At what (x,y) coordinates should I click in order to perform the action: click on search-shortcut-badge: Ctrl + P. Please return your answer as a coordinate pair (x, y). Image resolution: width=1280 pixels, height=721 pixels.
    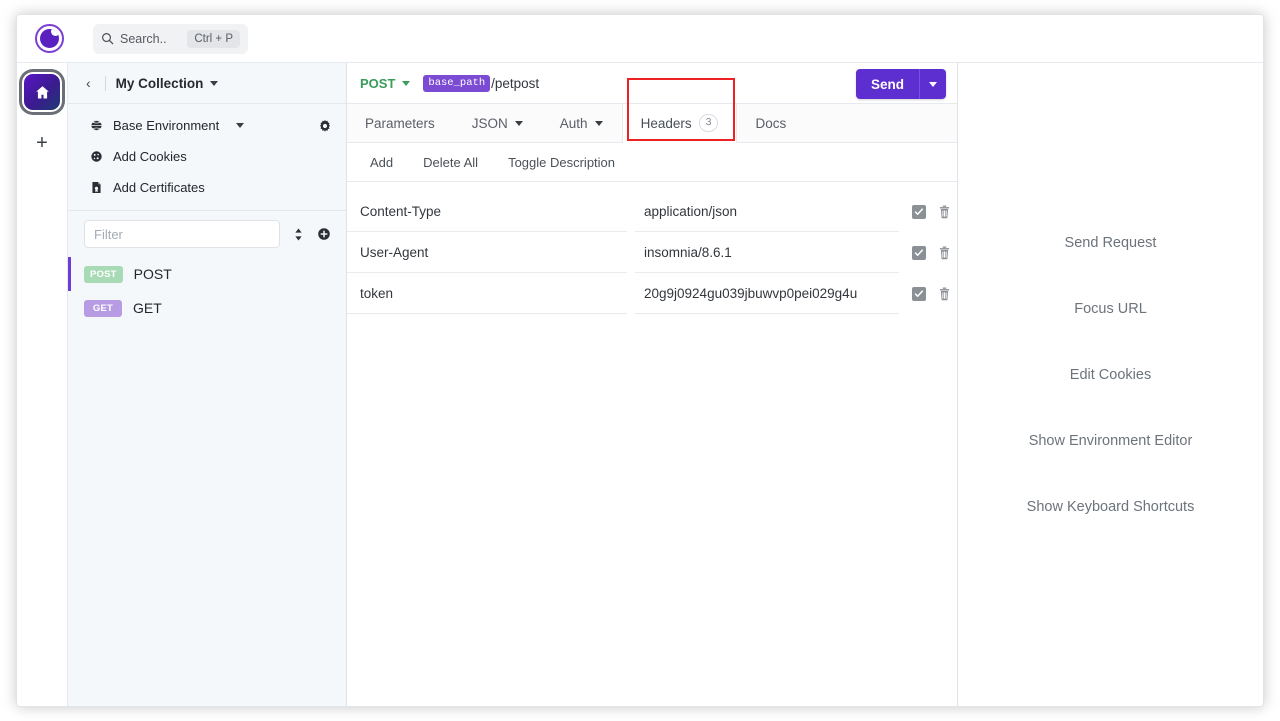
    Looking at the image, I should click on (213, 38).